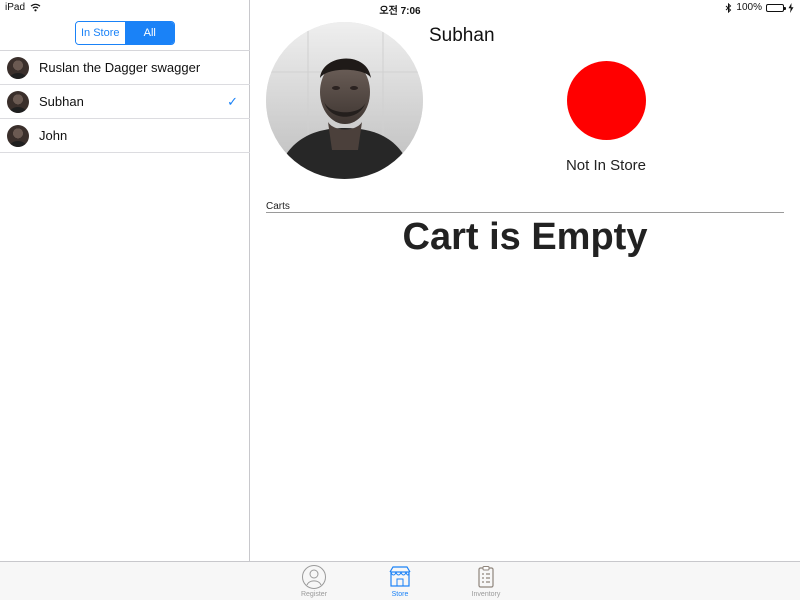 Image resolution: width=800 pixels, height=600 pixels. Describe the element at coordinates (462, 35) in the screenshot. I see `person-title: Subhan` at that location.